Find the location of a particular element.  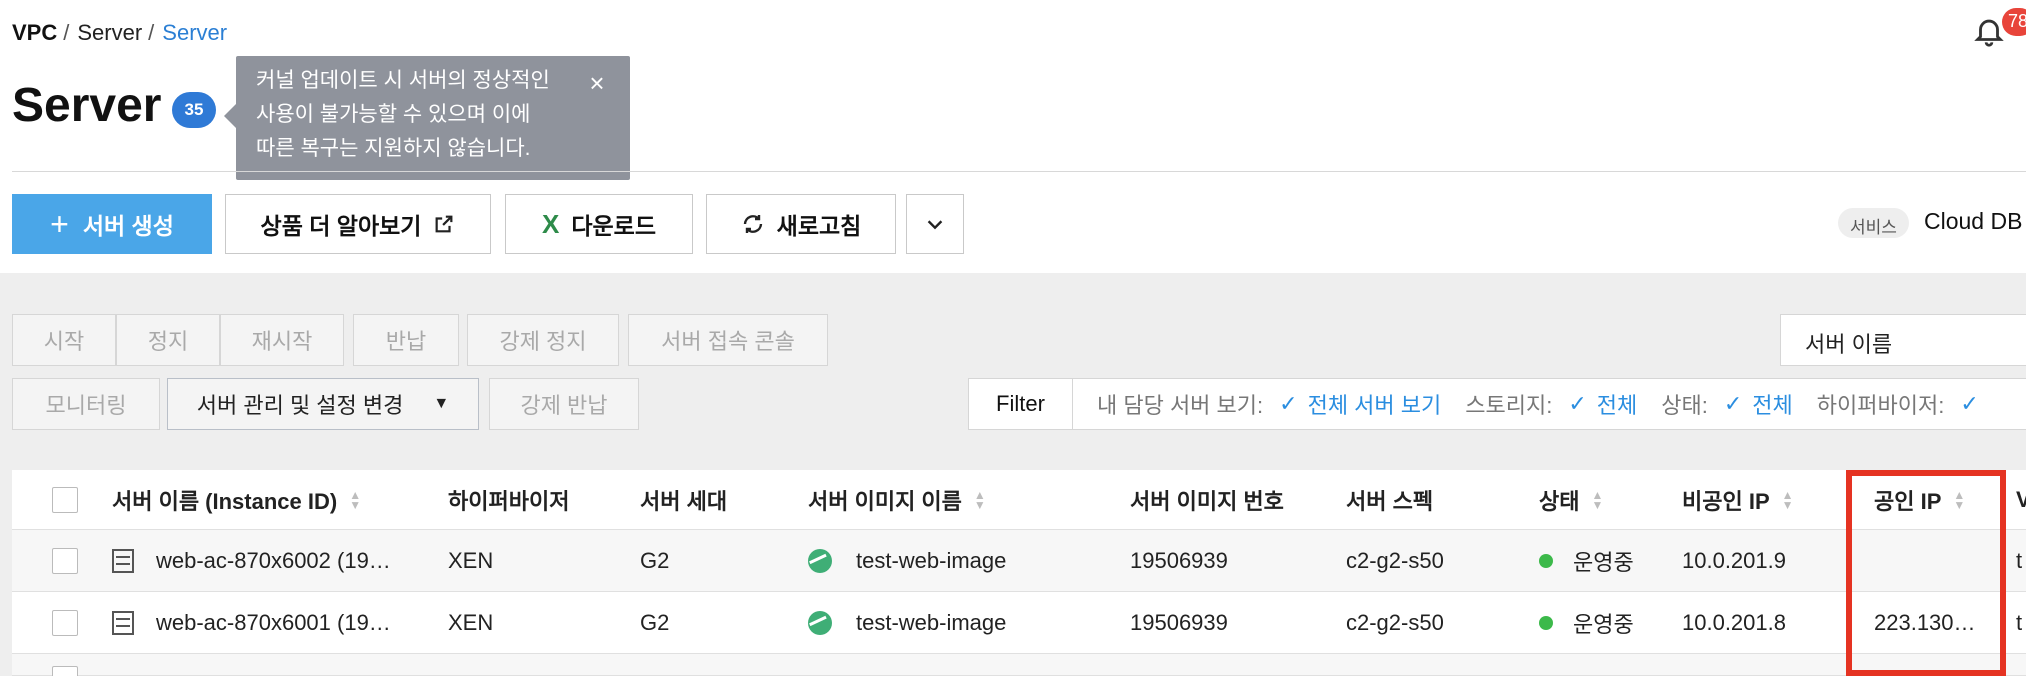

refresh-icon is located at coordinates (753, 224).